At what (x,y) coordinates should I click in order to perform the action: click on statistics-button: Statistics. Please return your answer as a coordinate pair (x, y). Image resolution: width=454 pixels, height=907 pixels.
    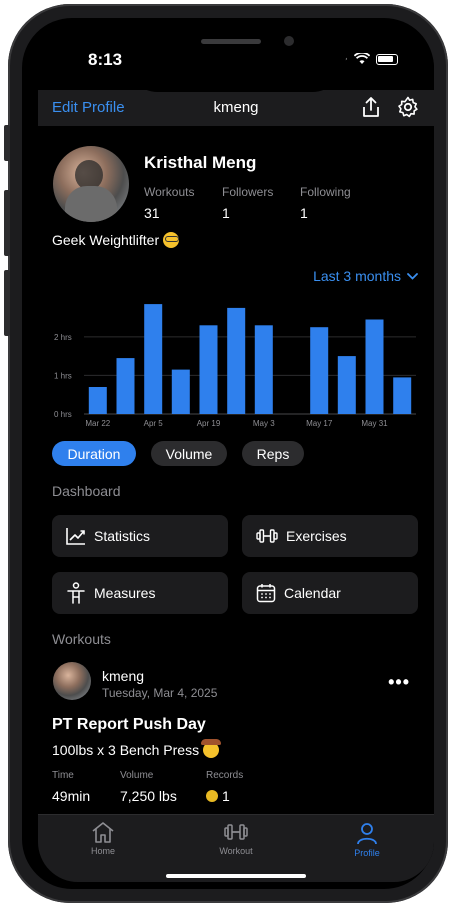
    Looking at the image, I should click on (140, 536).